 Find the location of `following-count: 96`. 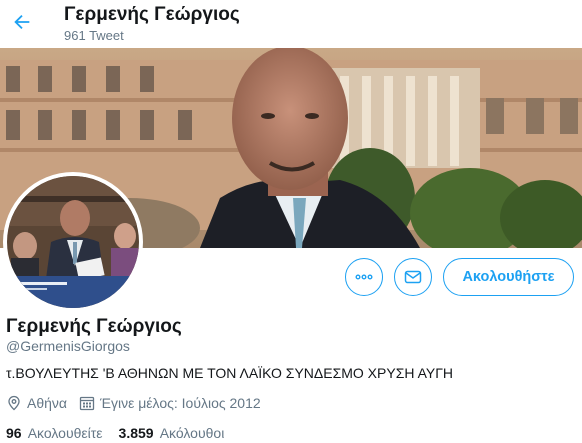

following-count: 96 is located at coordinates (14, 433).